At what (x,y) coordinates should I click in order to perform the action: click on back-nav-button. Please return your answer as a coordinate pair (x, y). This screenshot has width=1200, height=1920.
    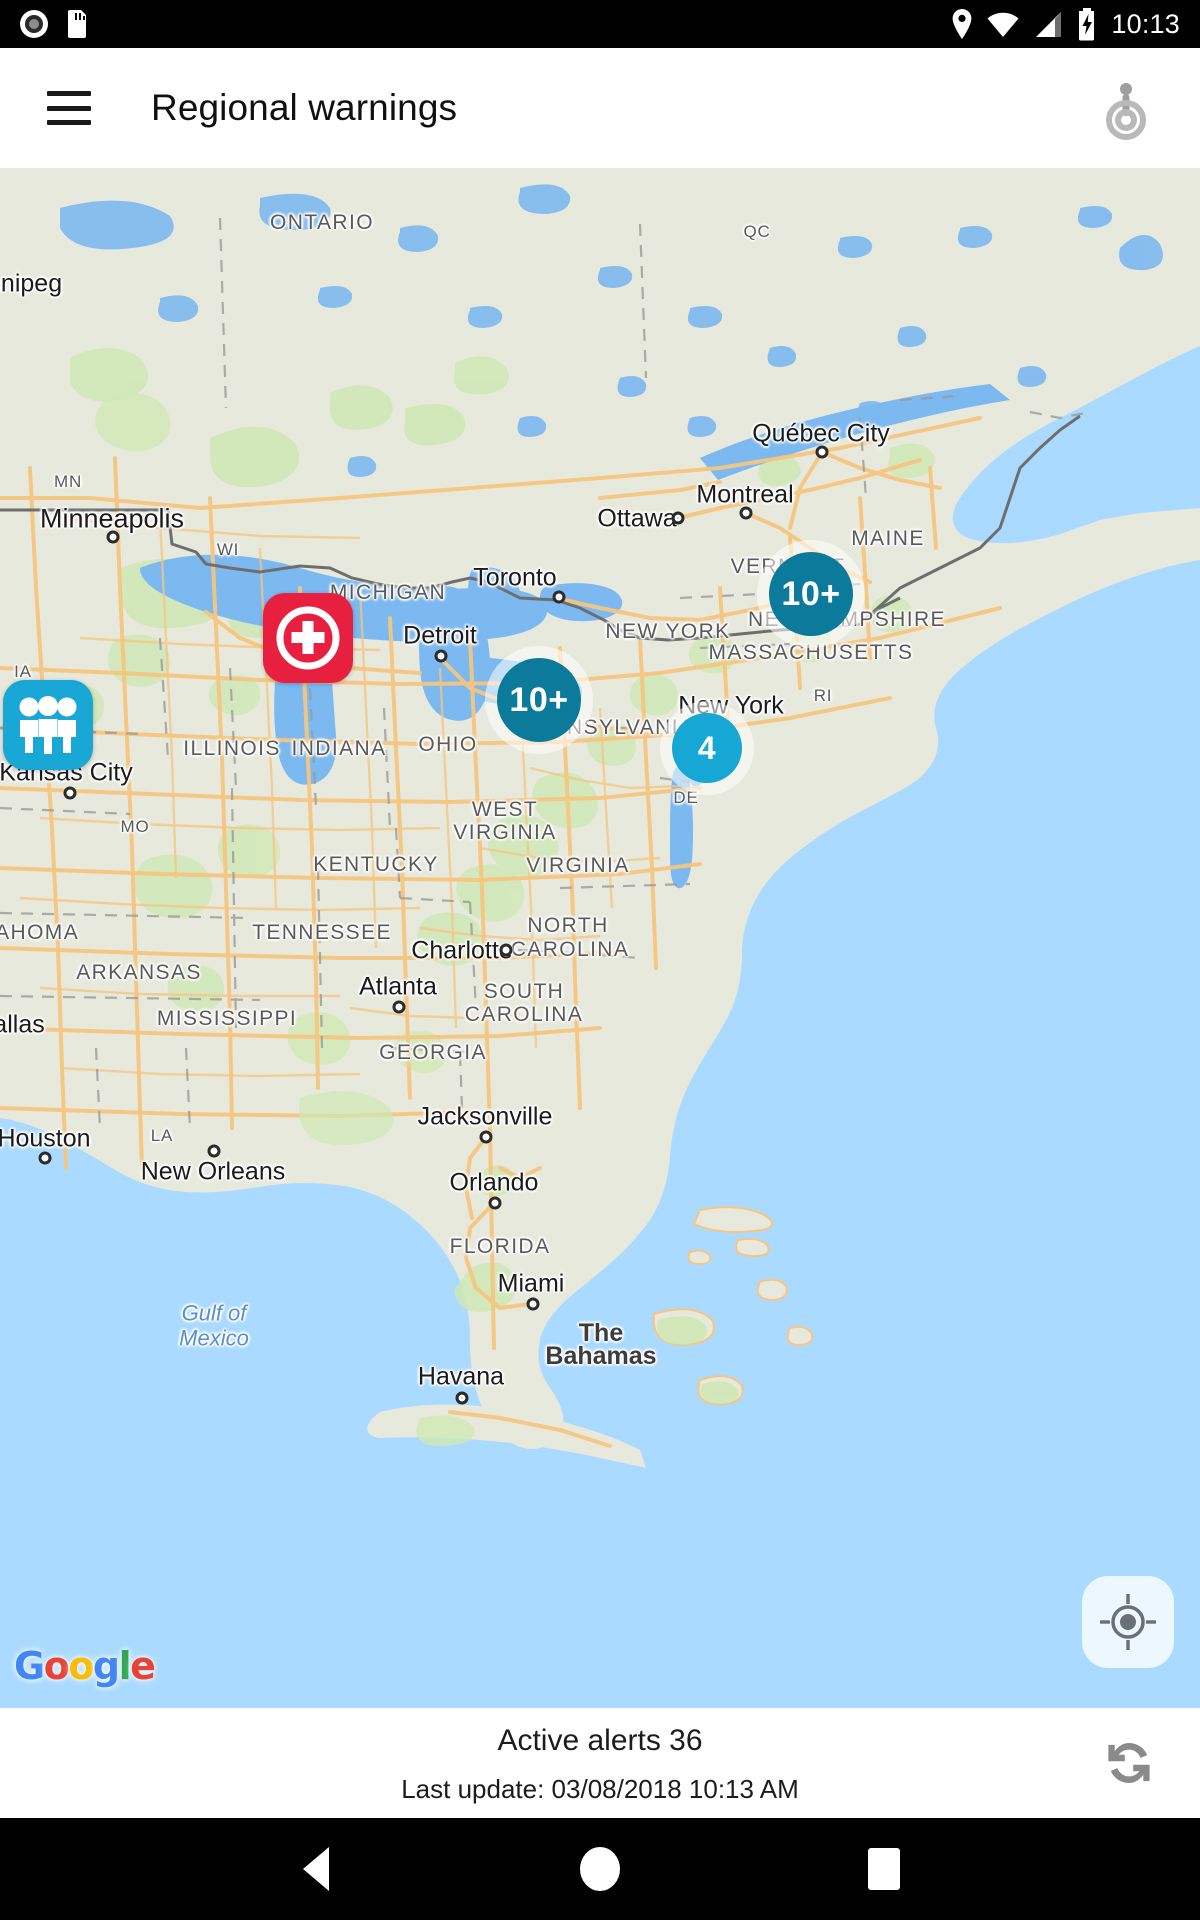
    Looking at the image, I should click on (316, 1869).